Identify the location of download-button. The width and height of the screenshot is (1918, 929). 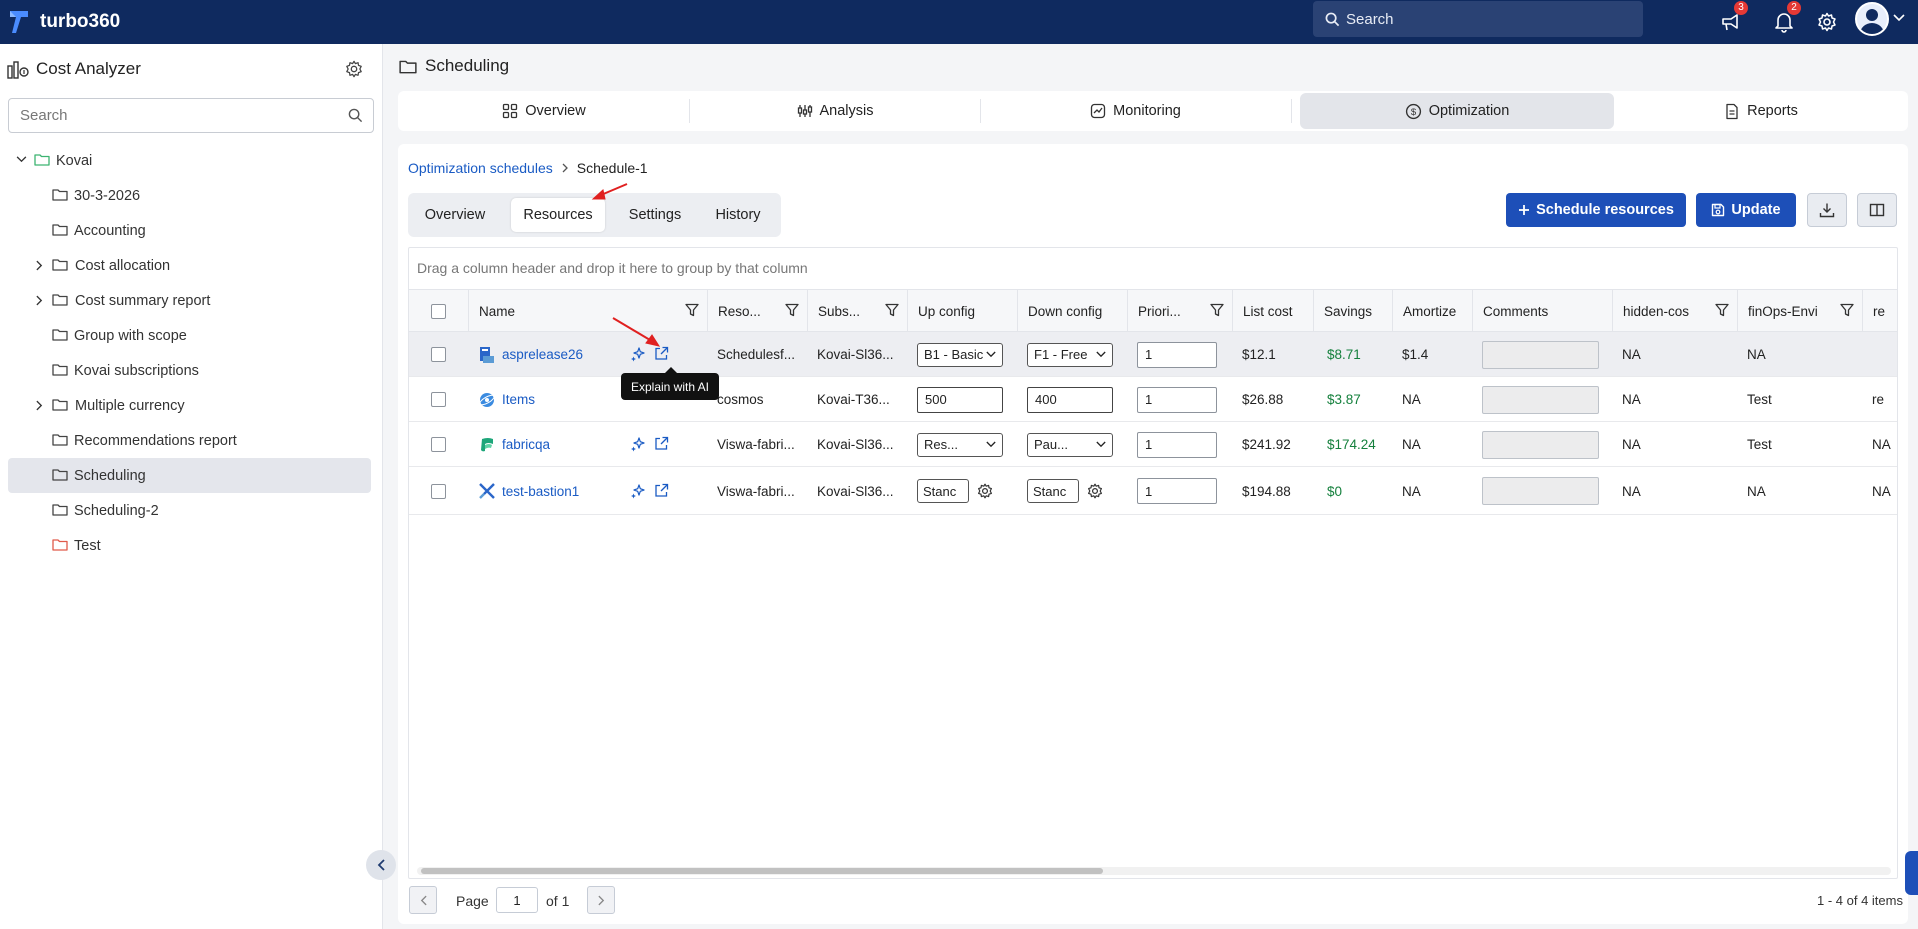
(1827, 210).